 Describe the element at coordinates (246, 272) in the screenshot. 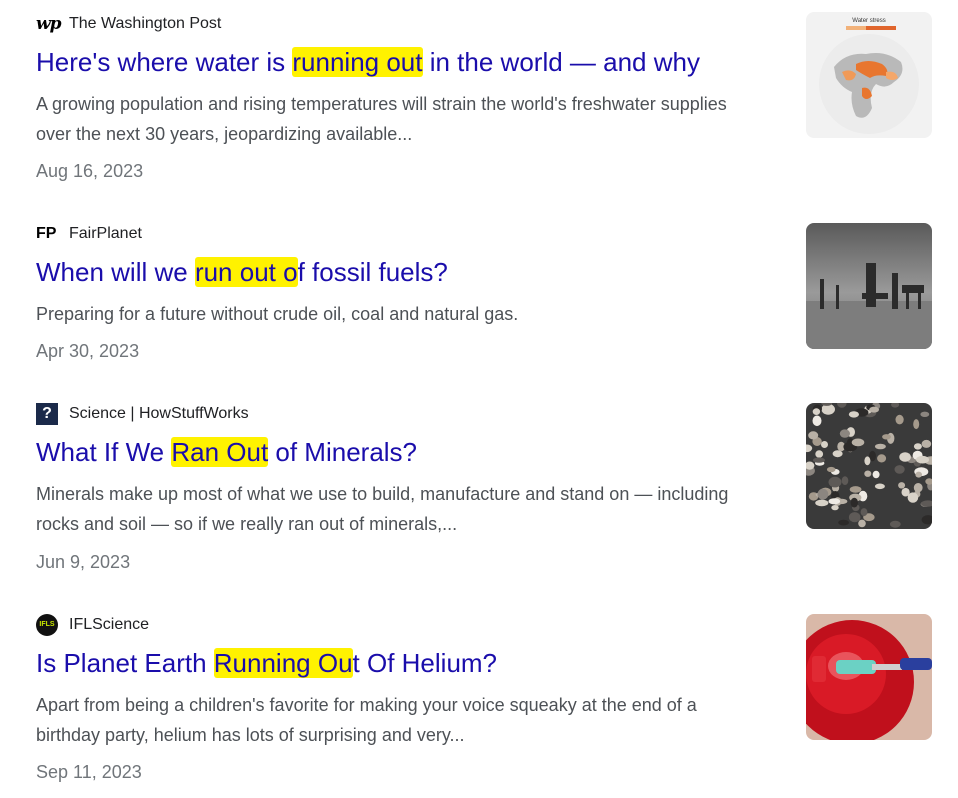

I see `title-highlight: run out o` at that location.